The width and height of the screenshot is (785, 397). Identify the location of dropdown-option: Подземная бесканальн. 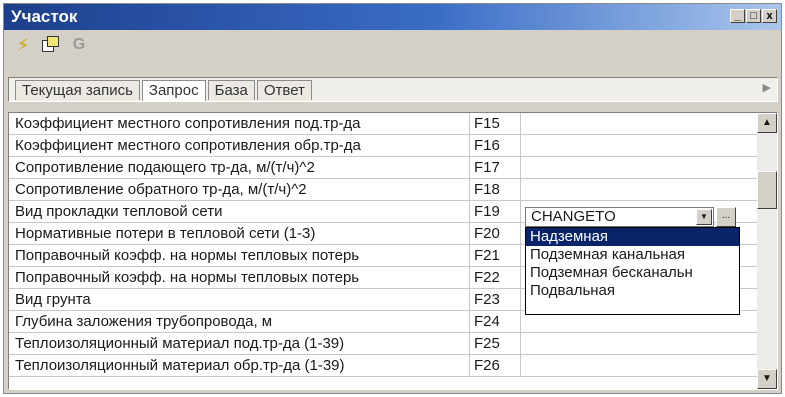
(632, 273).